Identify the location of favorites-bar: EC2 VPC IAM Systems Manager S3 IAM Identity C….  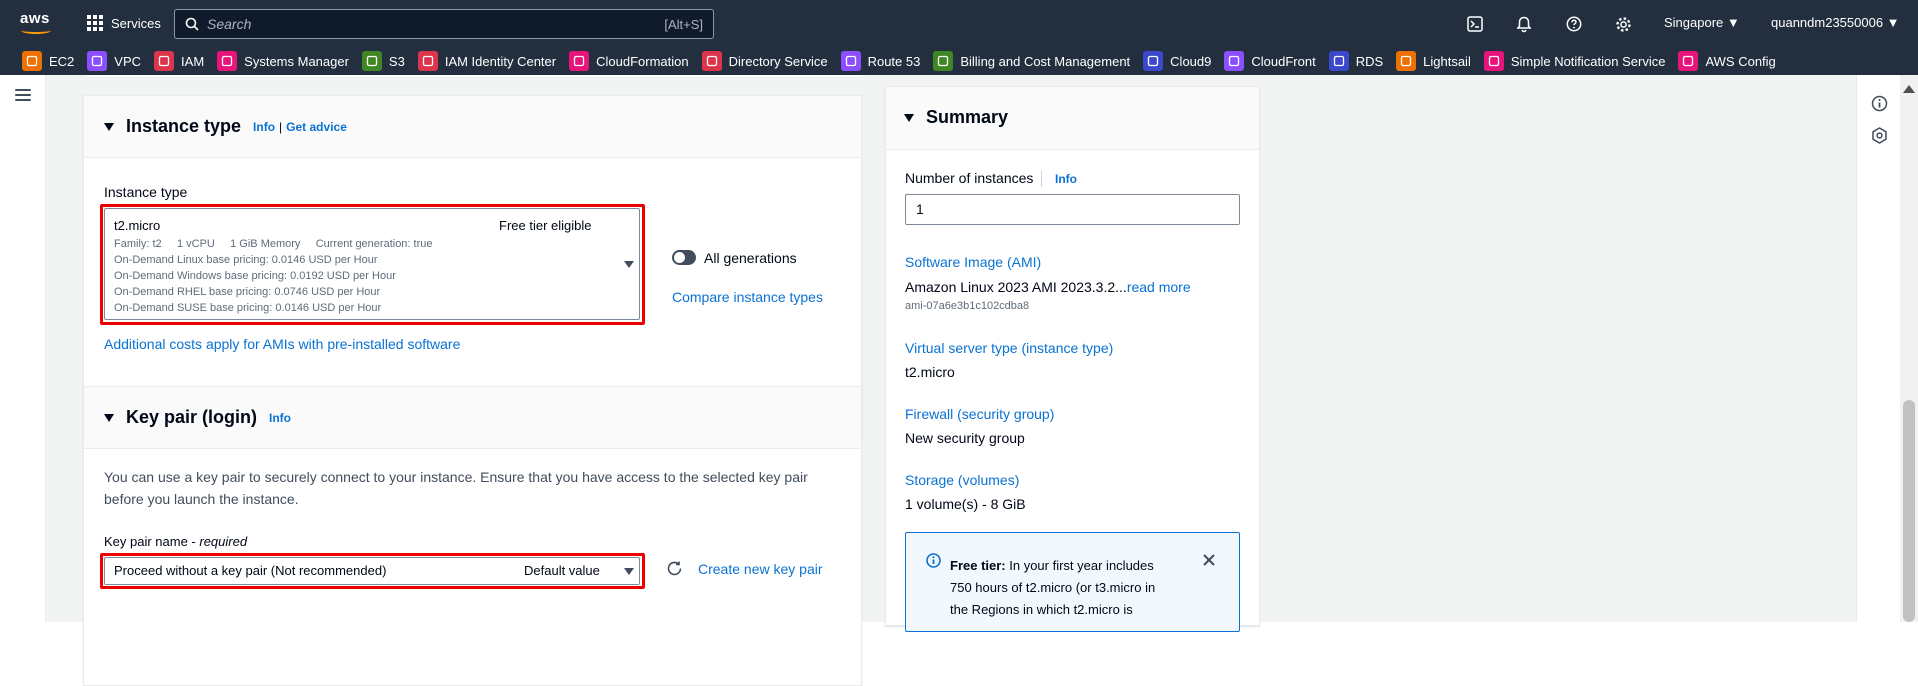
(959, 61).